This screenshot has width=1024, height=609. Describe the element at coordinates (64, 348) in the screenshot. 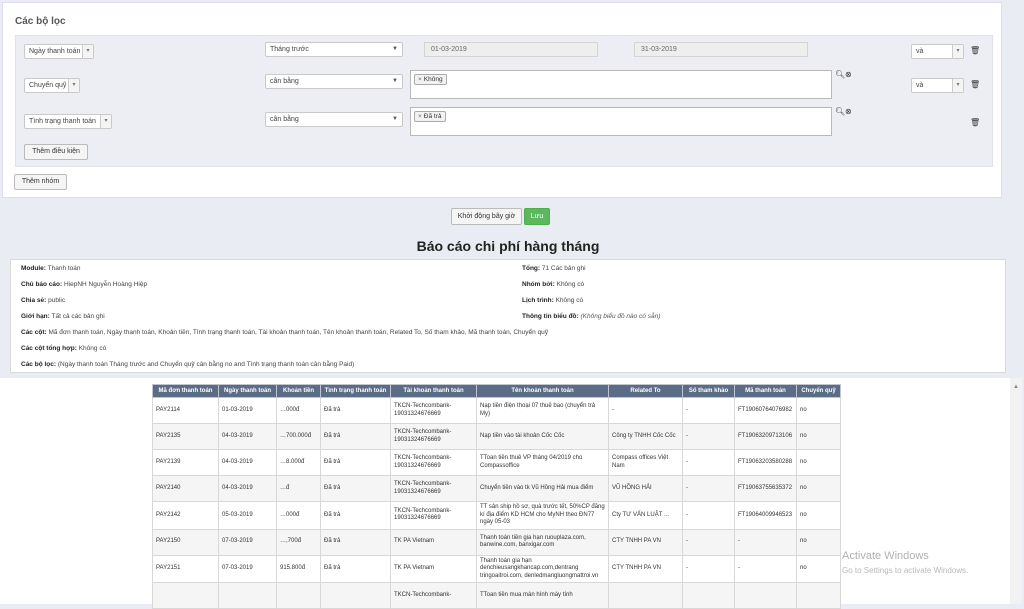

I see `info-sum-columns: Các cột tổng hợp: Không có` at that location.